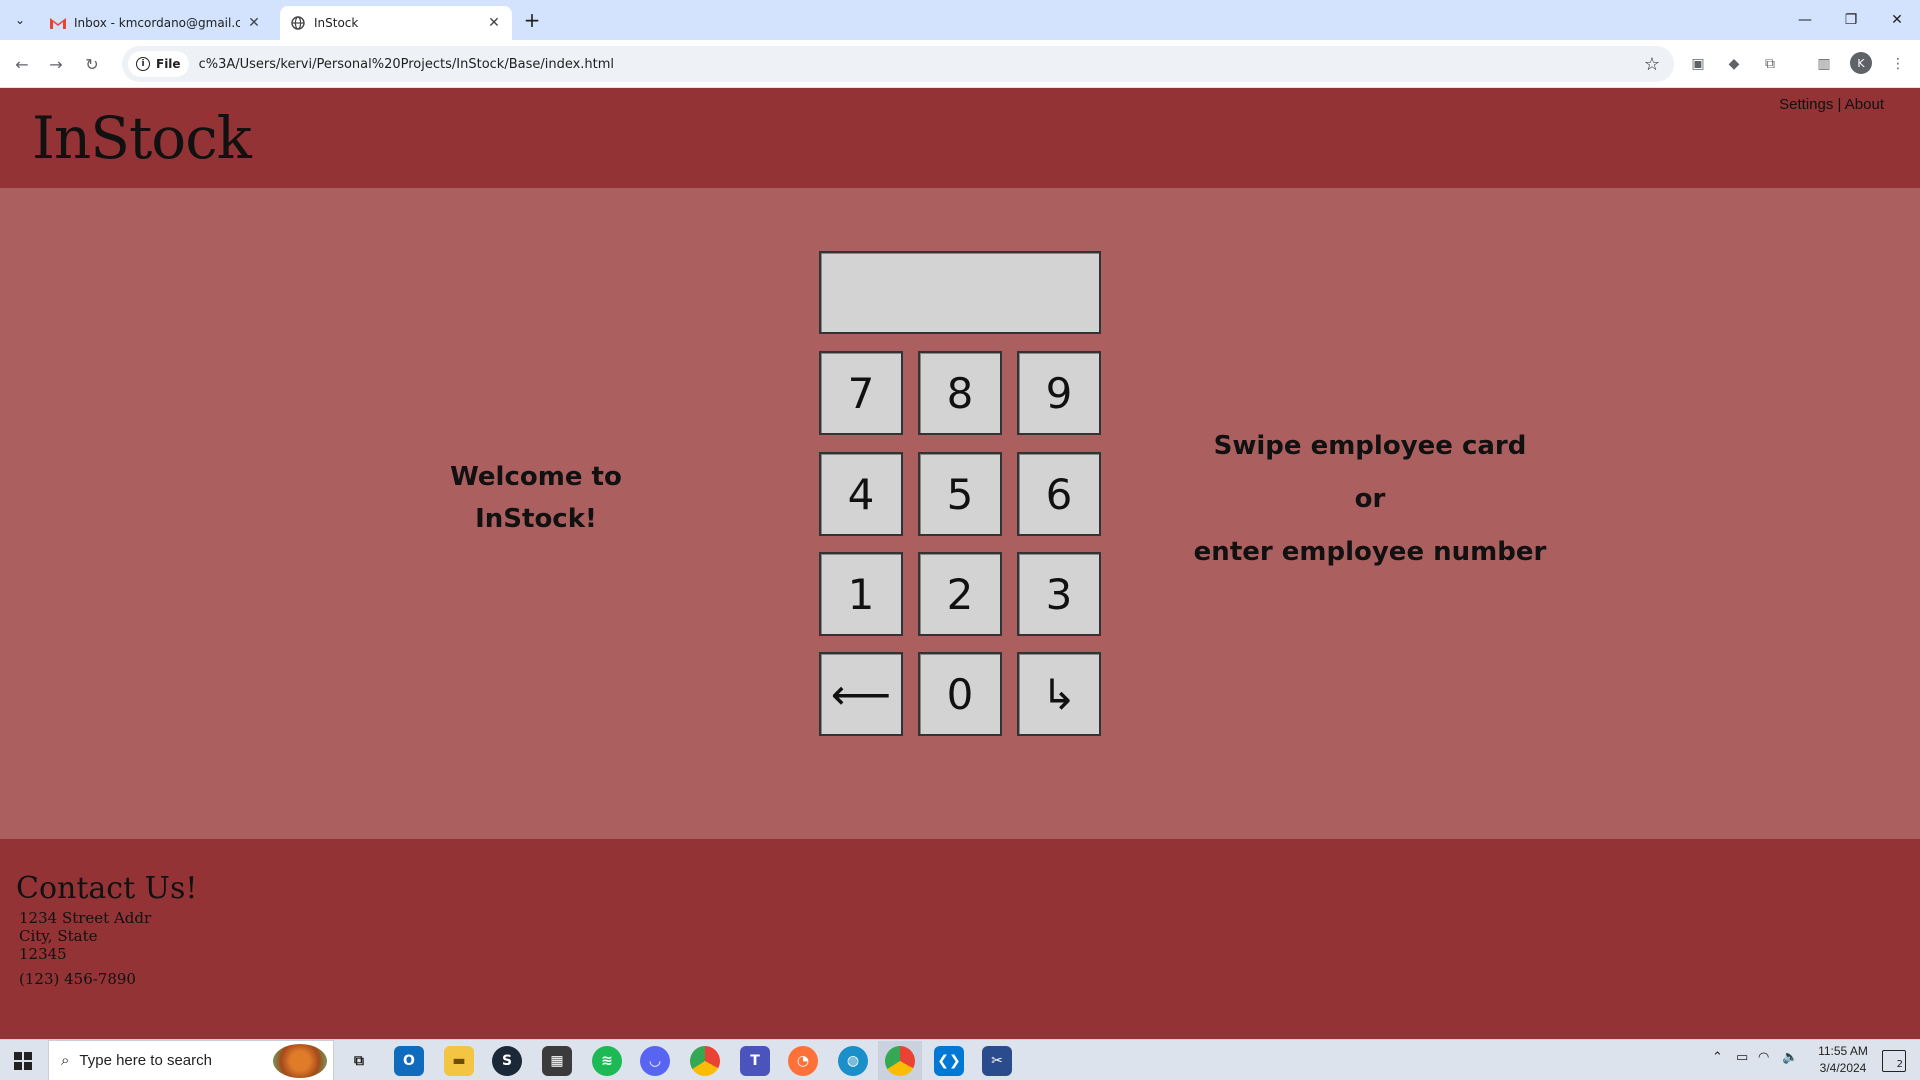  What do you see at coordinates (1806, 104) in the screenshot?
I see `settings-link: Settings` at bounding box center [1806, 104].